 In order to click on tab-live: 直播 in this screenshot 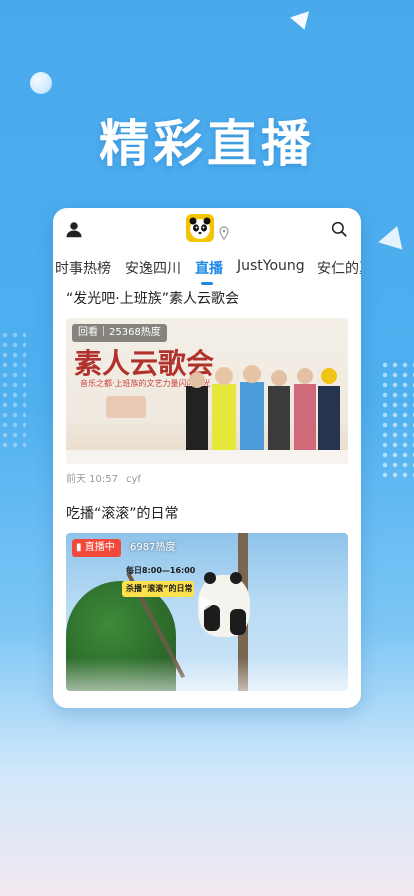, I will do `click(209, 268)`.